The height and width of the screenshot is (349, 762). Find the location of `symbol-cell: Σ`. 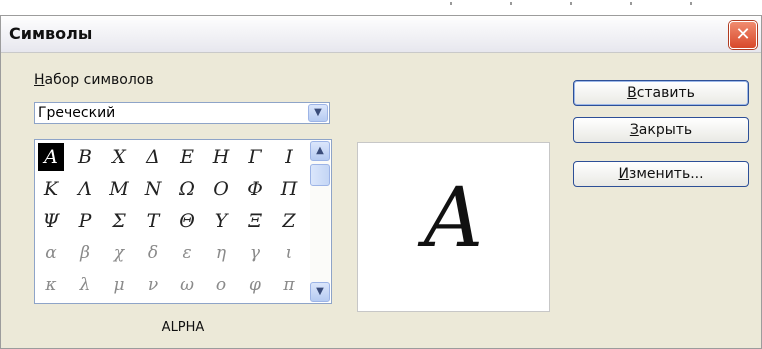

symbol-cell: Σ is located at coordinates (119, 221).